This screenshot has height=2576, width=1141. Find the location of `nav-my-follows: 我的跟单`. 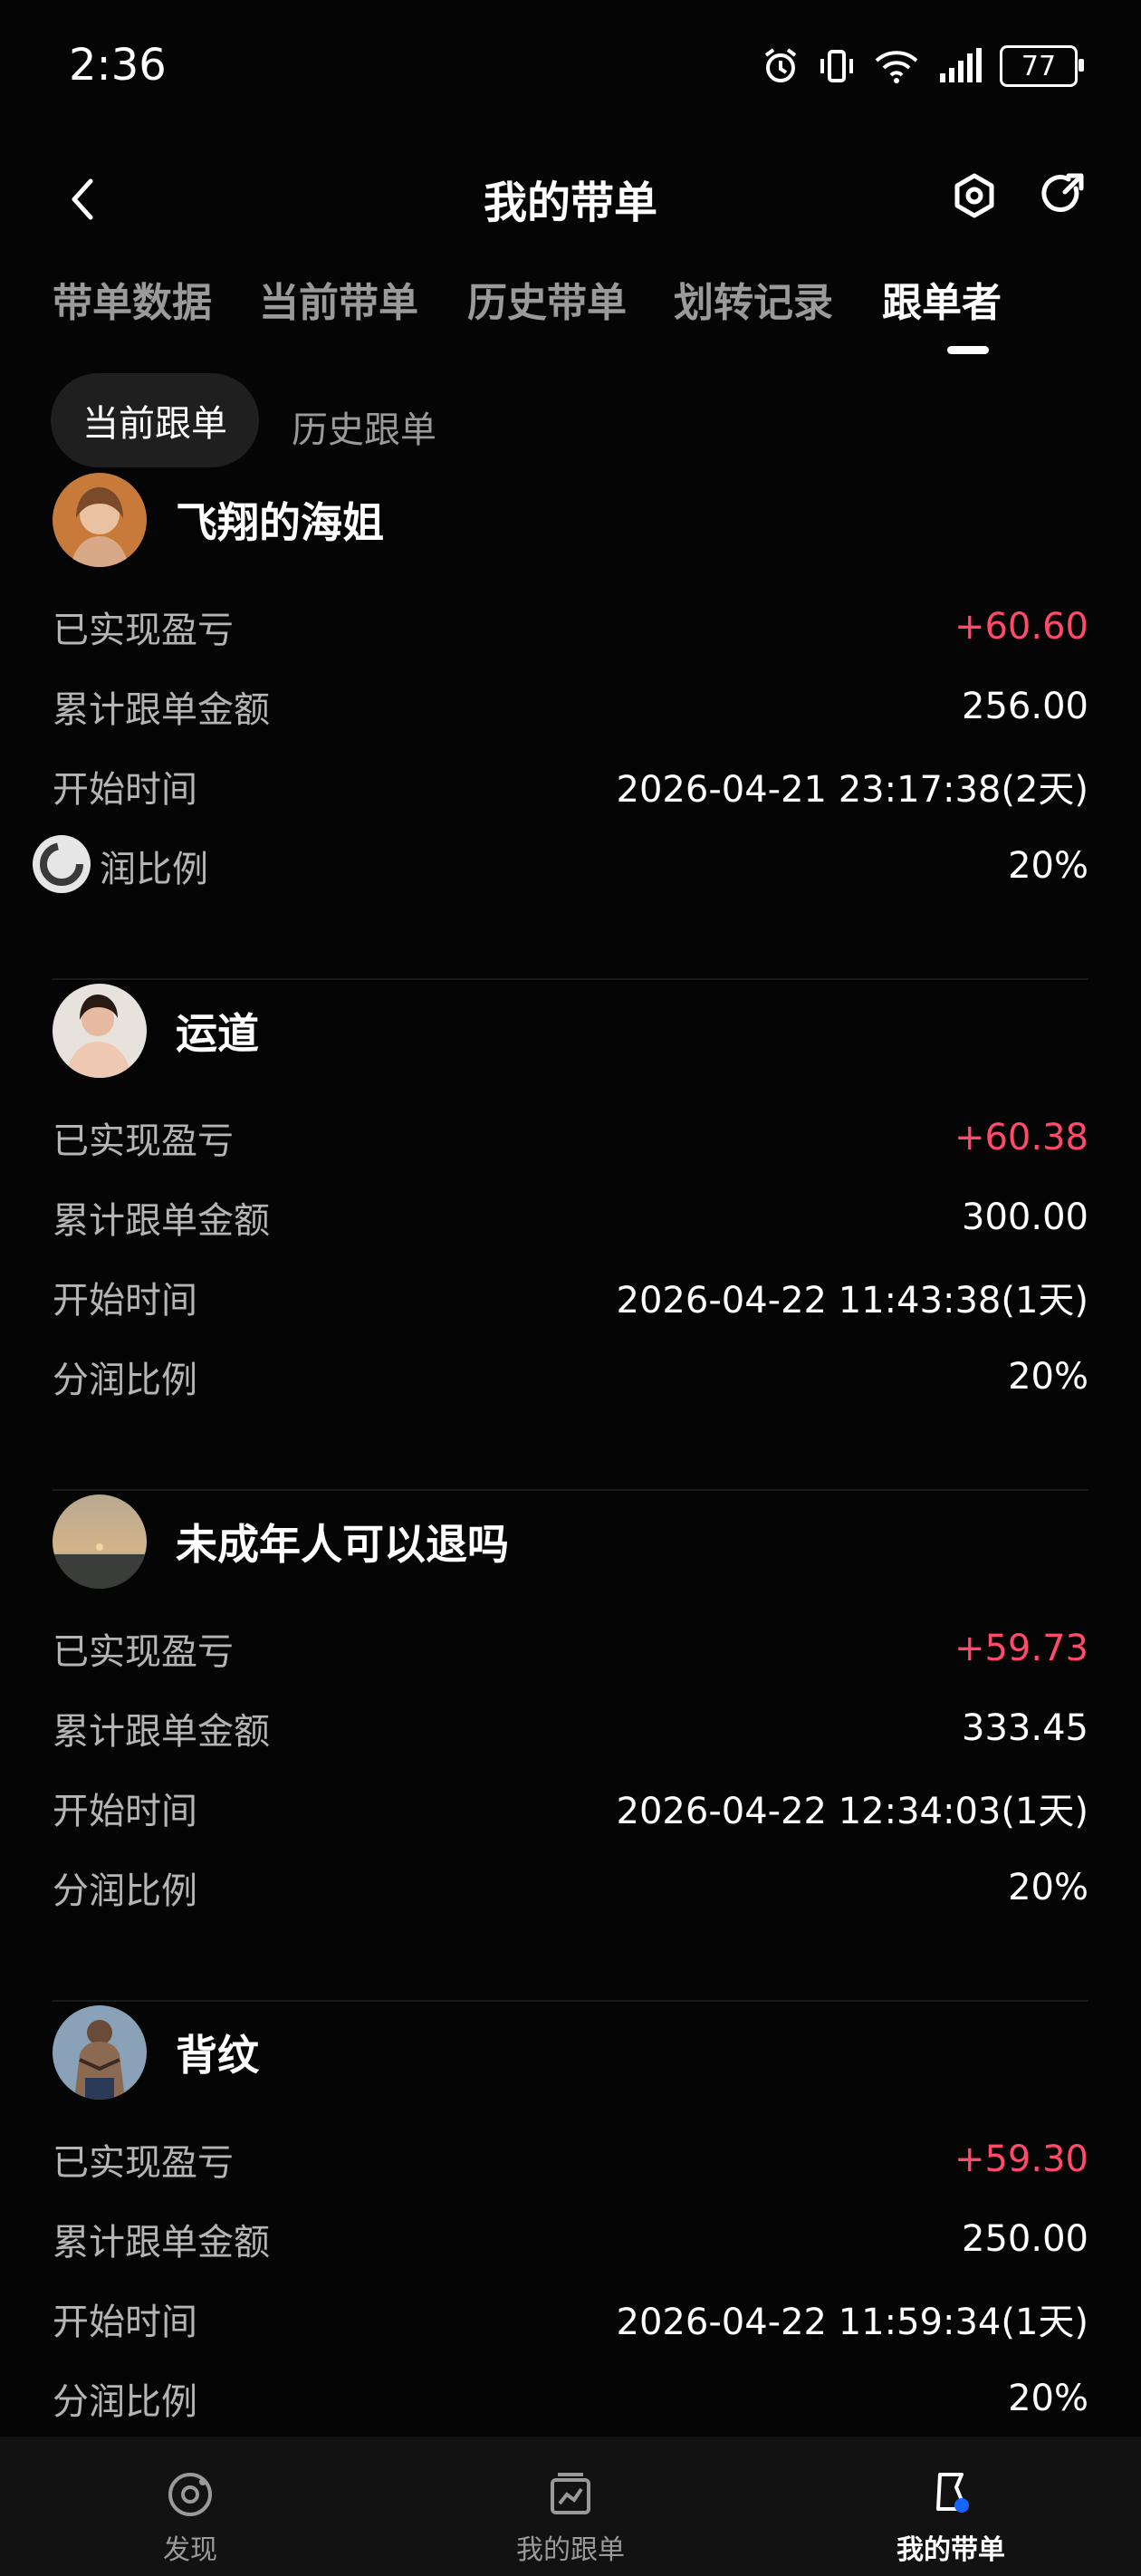

nav-my-follows: 我的跟单 is located at coordinates (570, 2506).